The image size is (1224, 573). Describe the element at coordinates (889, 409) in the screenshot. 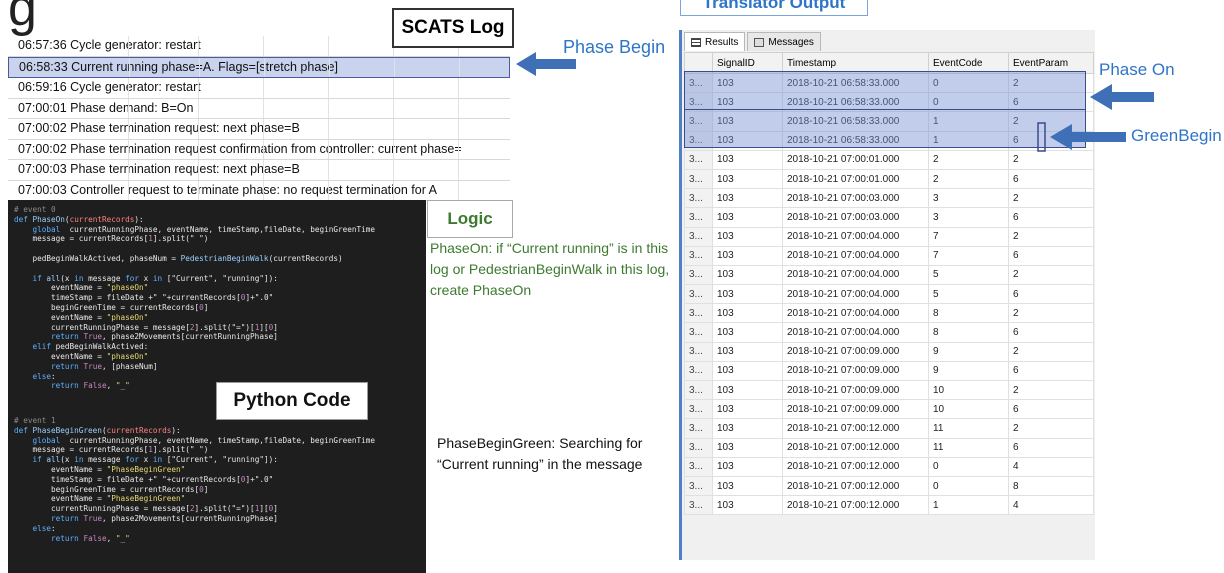

I see `table-row: 3... 103 2018-10-21 07:00:09.000 10 6` at that location.